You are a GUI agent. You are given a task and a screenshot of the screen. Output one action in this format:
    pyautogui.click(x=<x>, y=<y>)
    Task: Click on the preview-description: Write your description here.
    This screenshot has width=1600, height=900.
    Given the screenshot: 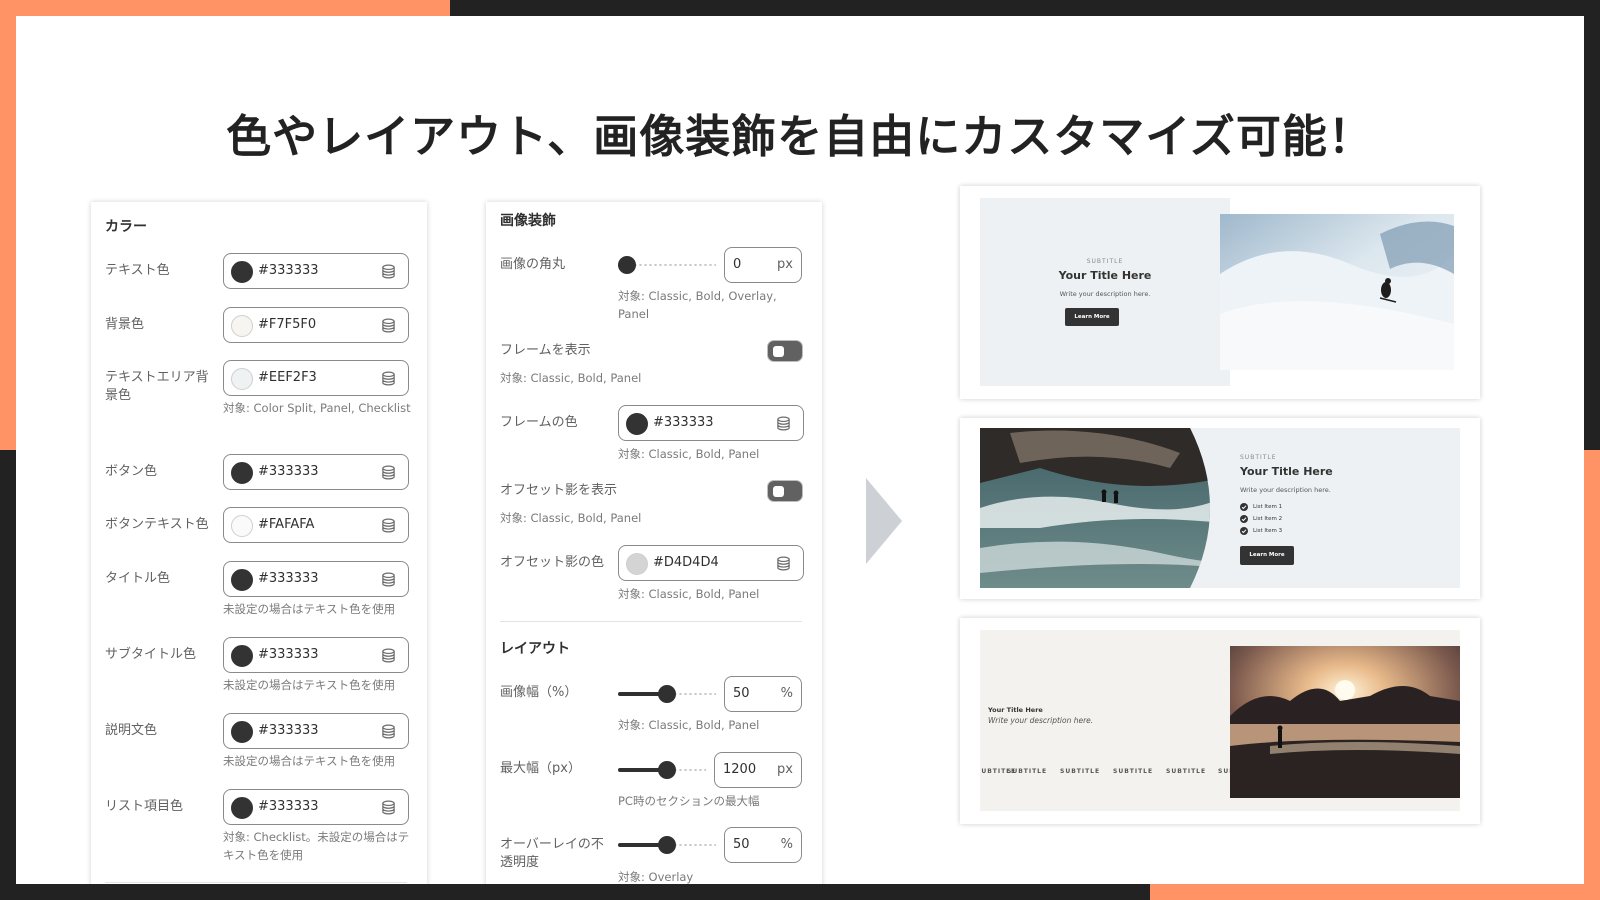 What is the action you would take?
    pyautogui.click(x=1285, y=490)
    